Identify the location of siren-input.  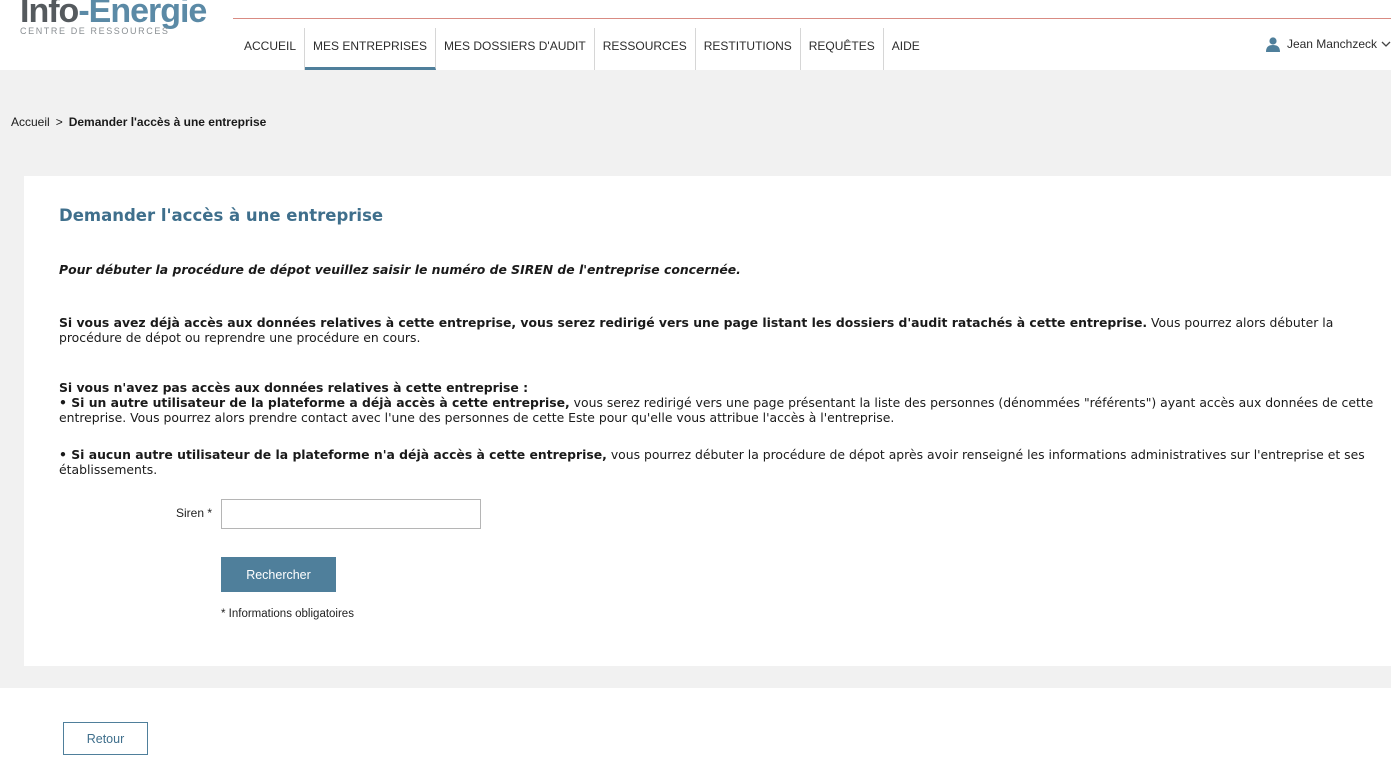
(351, 514).